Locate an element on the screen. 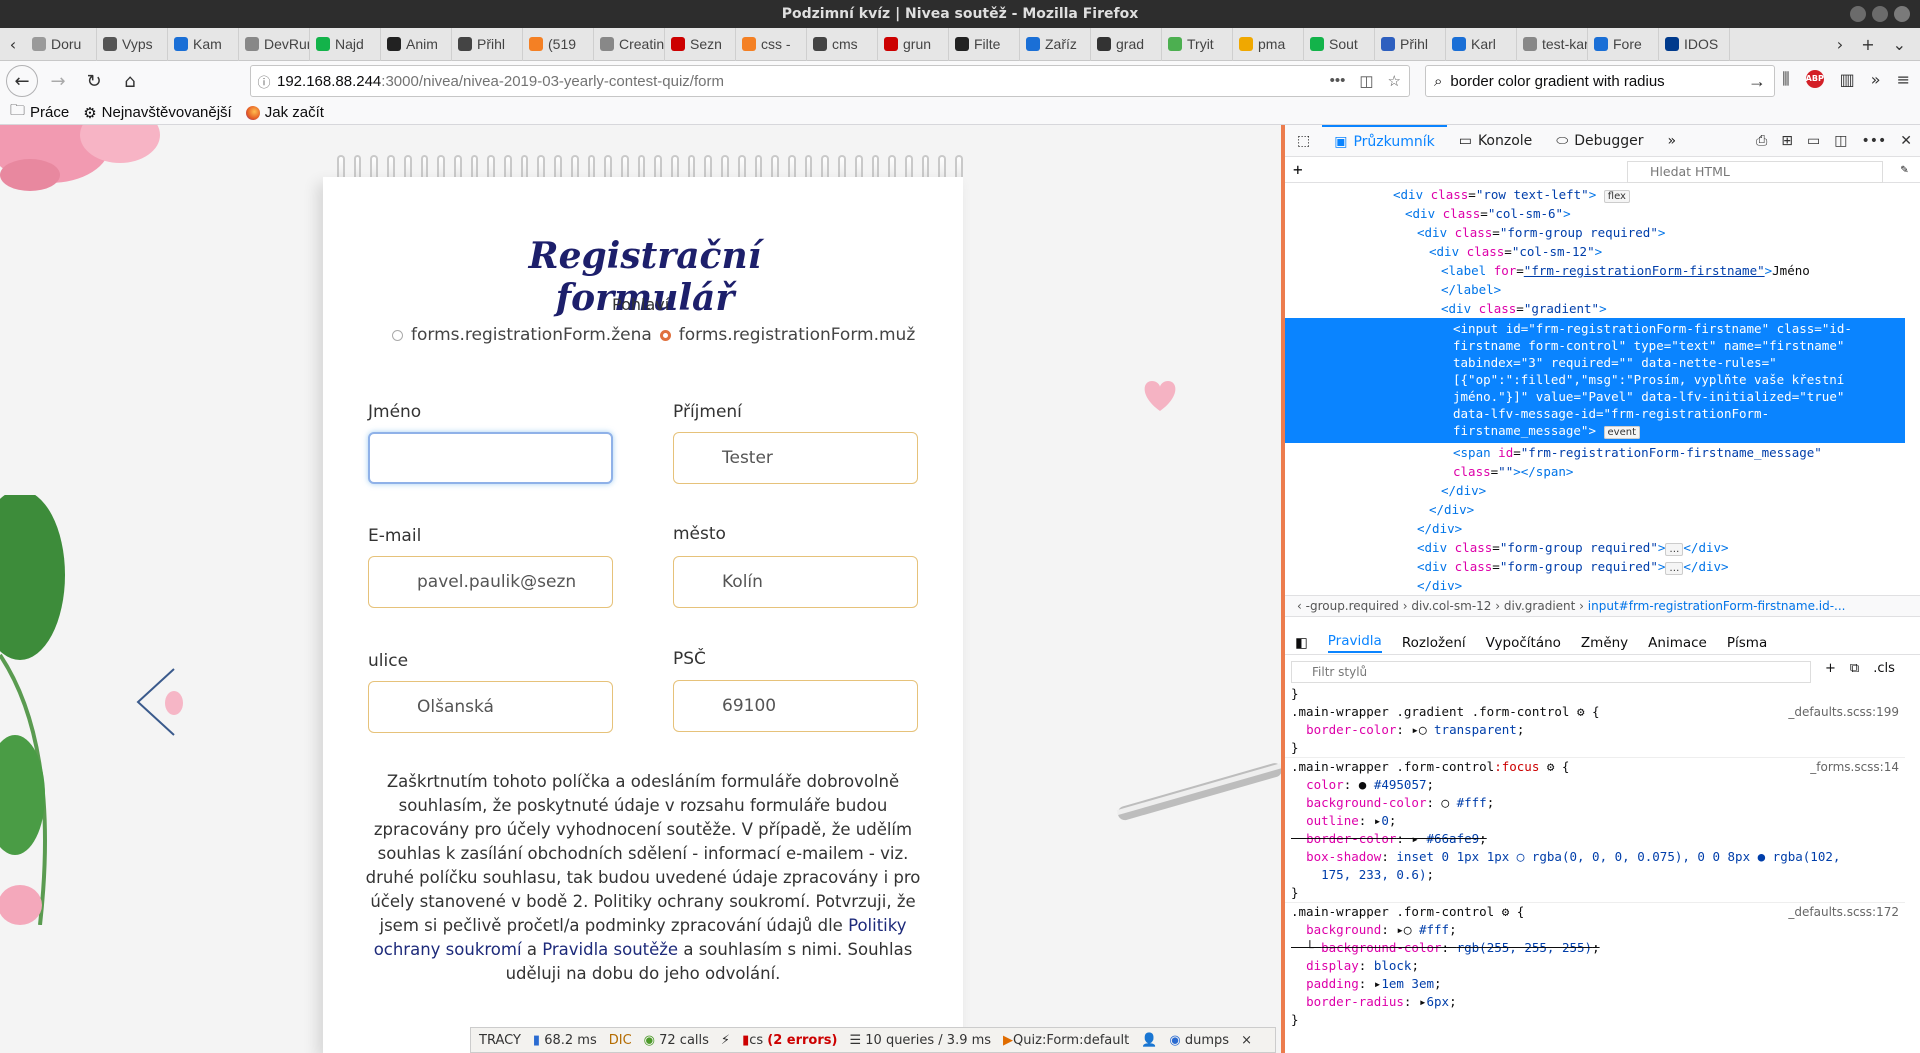 The height and width of the screenshot is (1053, 1920). styles-filter-input: Filtr stylů is located at coordinates (1551, 672).